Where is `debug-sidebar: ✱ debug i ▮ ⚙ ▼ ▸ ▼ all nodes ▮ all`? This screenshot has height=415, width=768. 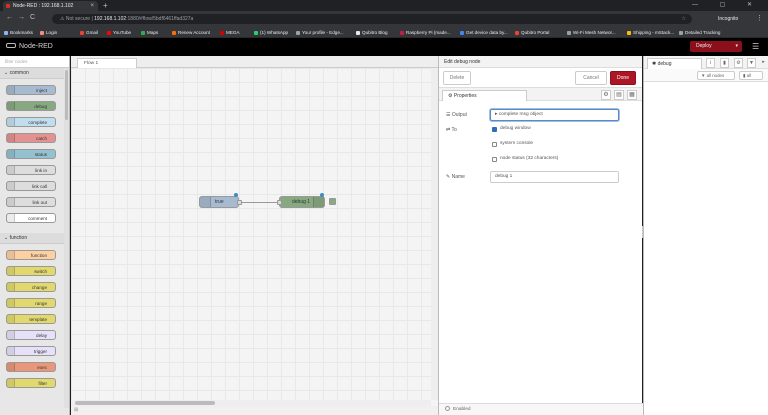
debug-sidebar: ✱ debug i ▮ ⚙ ▼ ▸ ▼ all nodes ▮ all is located at coordinates (705, 235).